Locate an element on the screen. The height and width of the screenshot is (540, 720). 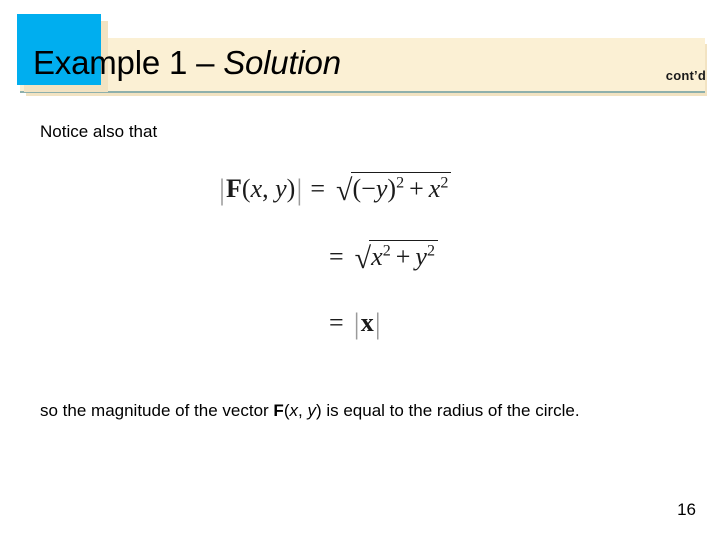
page-title: Example 1 – Solution is located at coordinates (187, 63).